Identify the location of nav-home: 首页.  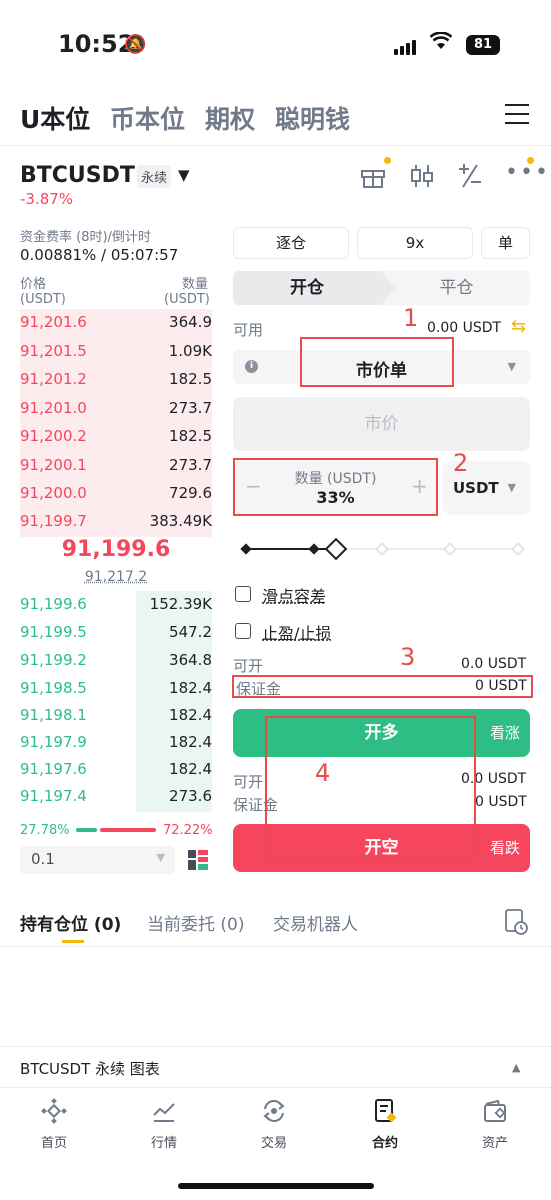
(54, 1124).